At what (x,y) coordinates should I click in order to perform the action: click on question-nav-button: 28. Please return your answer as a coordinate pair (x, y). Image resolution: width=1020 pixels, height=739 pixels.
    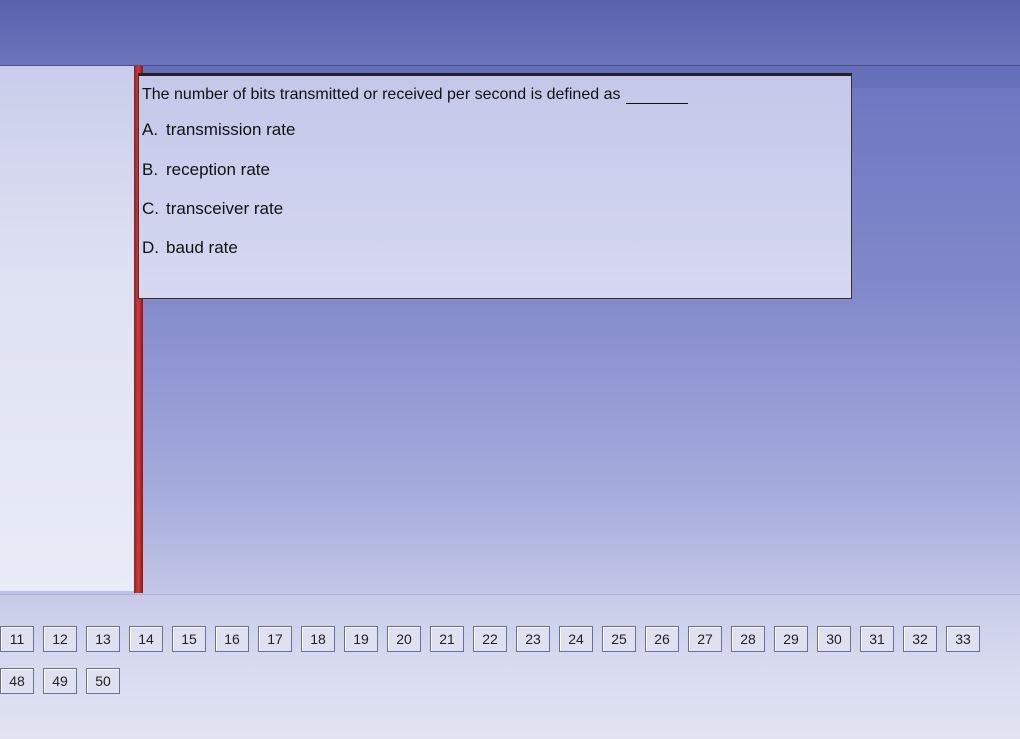
    Looking at the image, I should click on (748, 639).